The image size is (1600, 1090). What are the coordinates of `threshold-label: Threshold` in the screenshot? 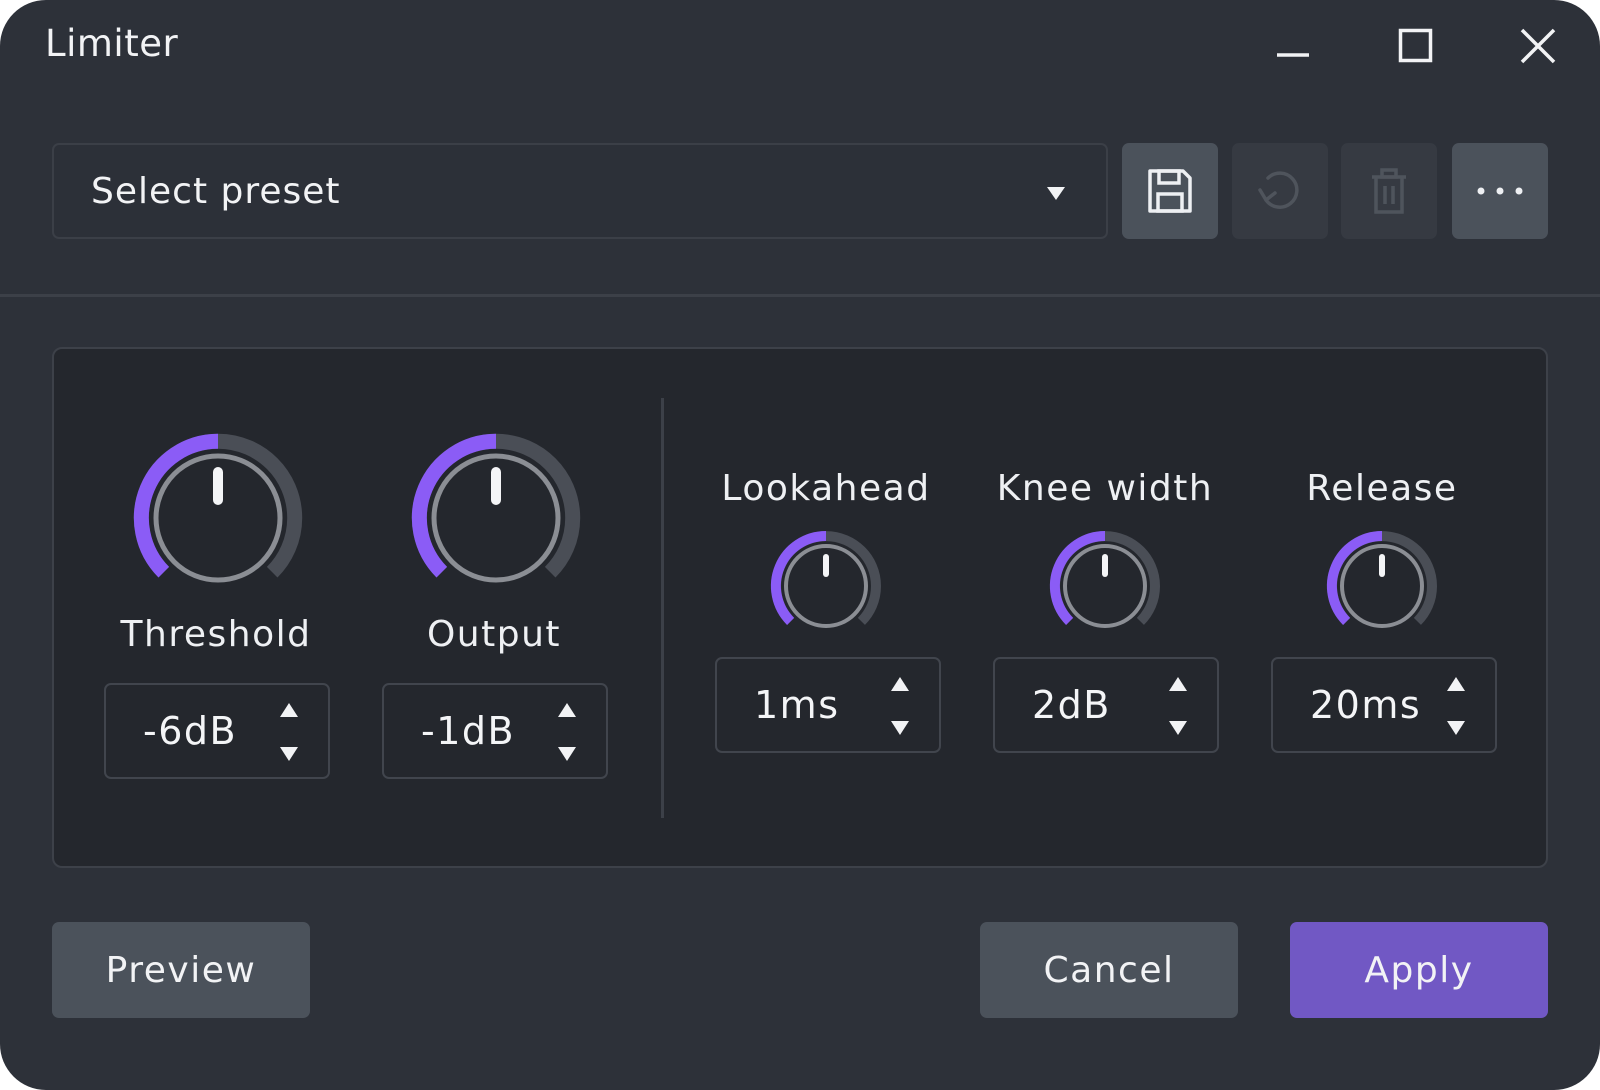 It's located at (216, 634).